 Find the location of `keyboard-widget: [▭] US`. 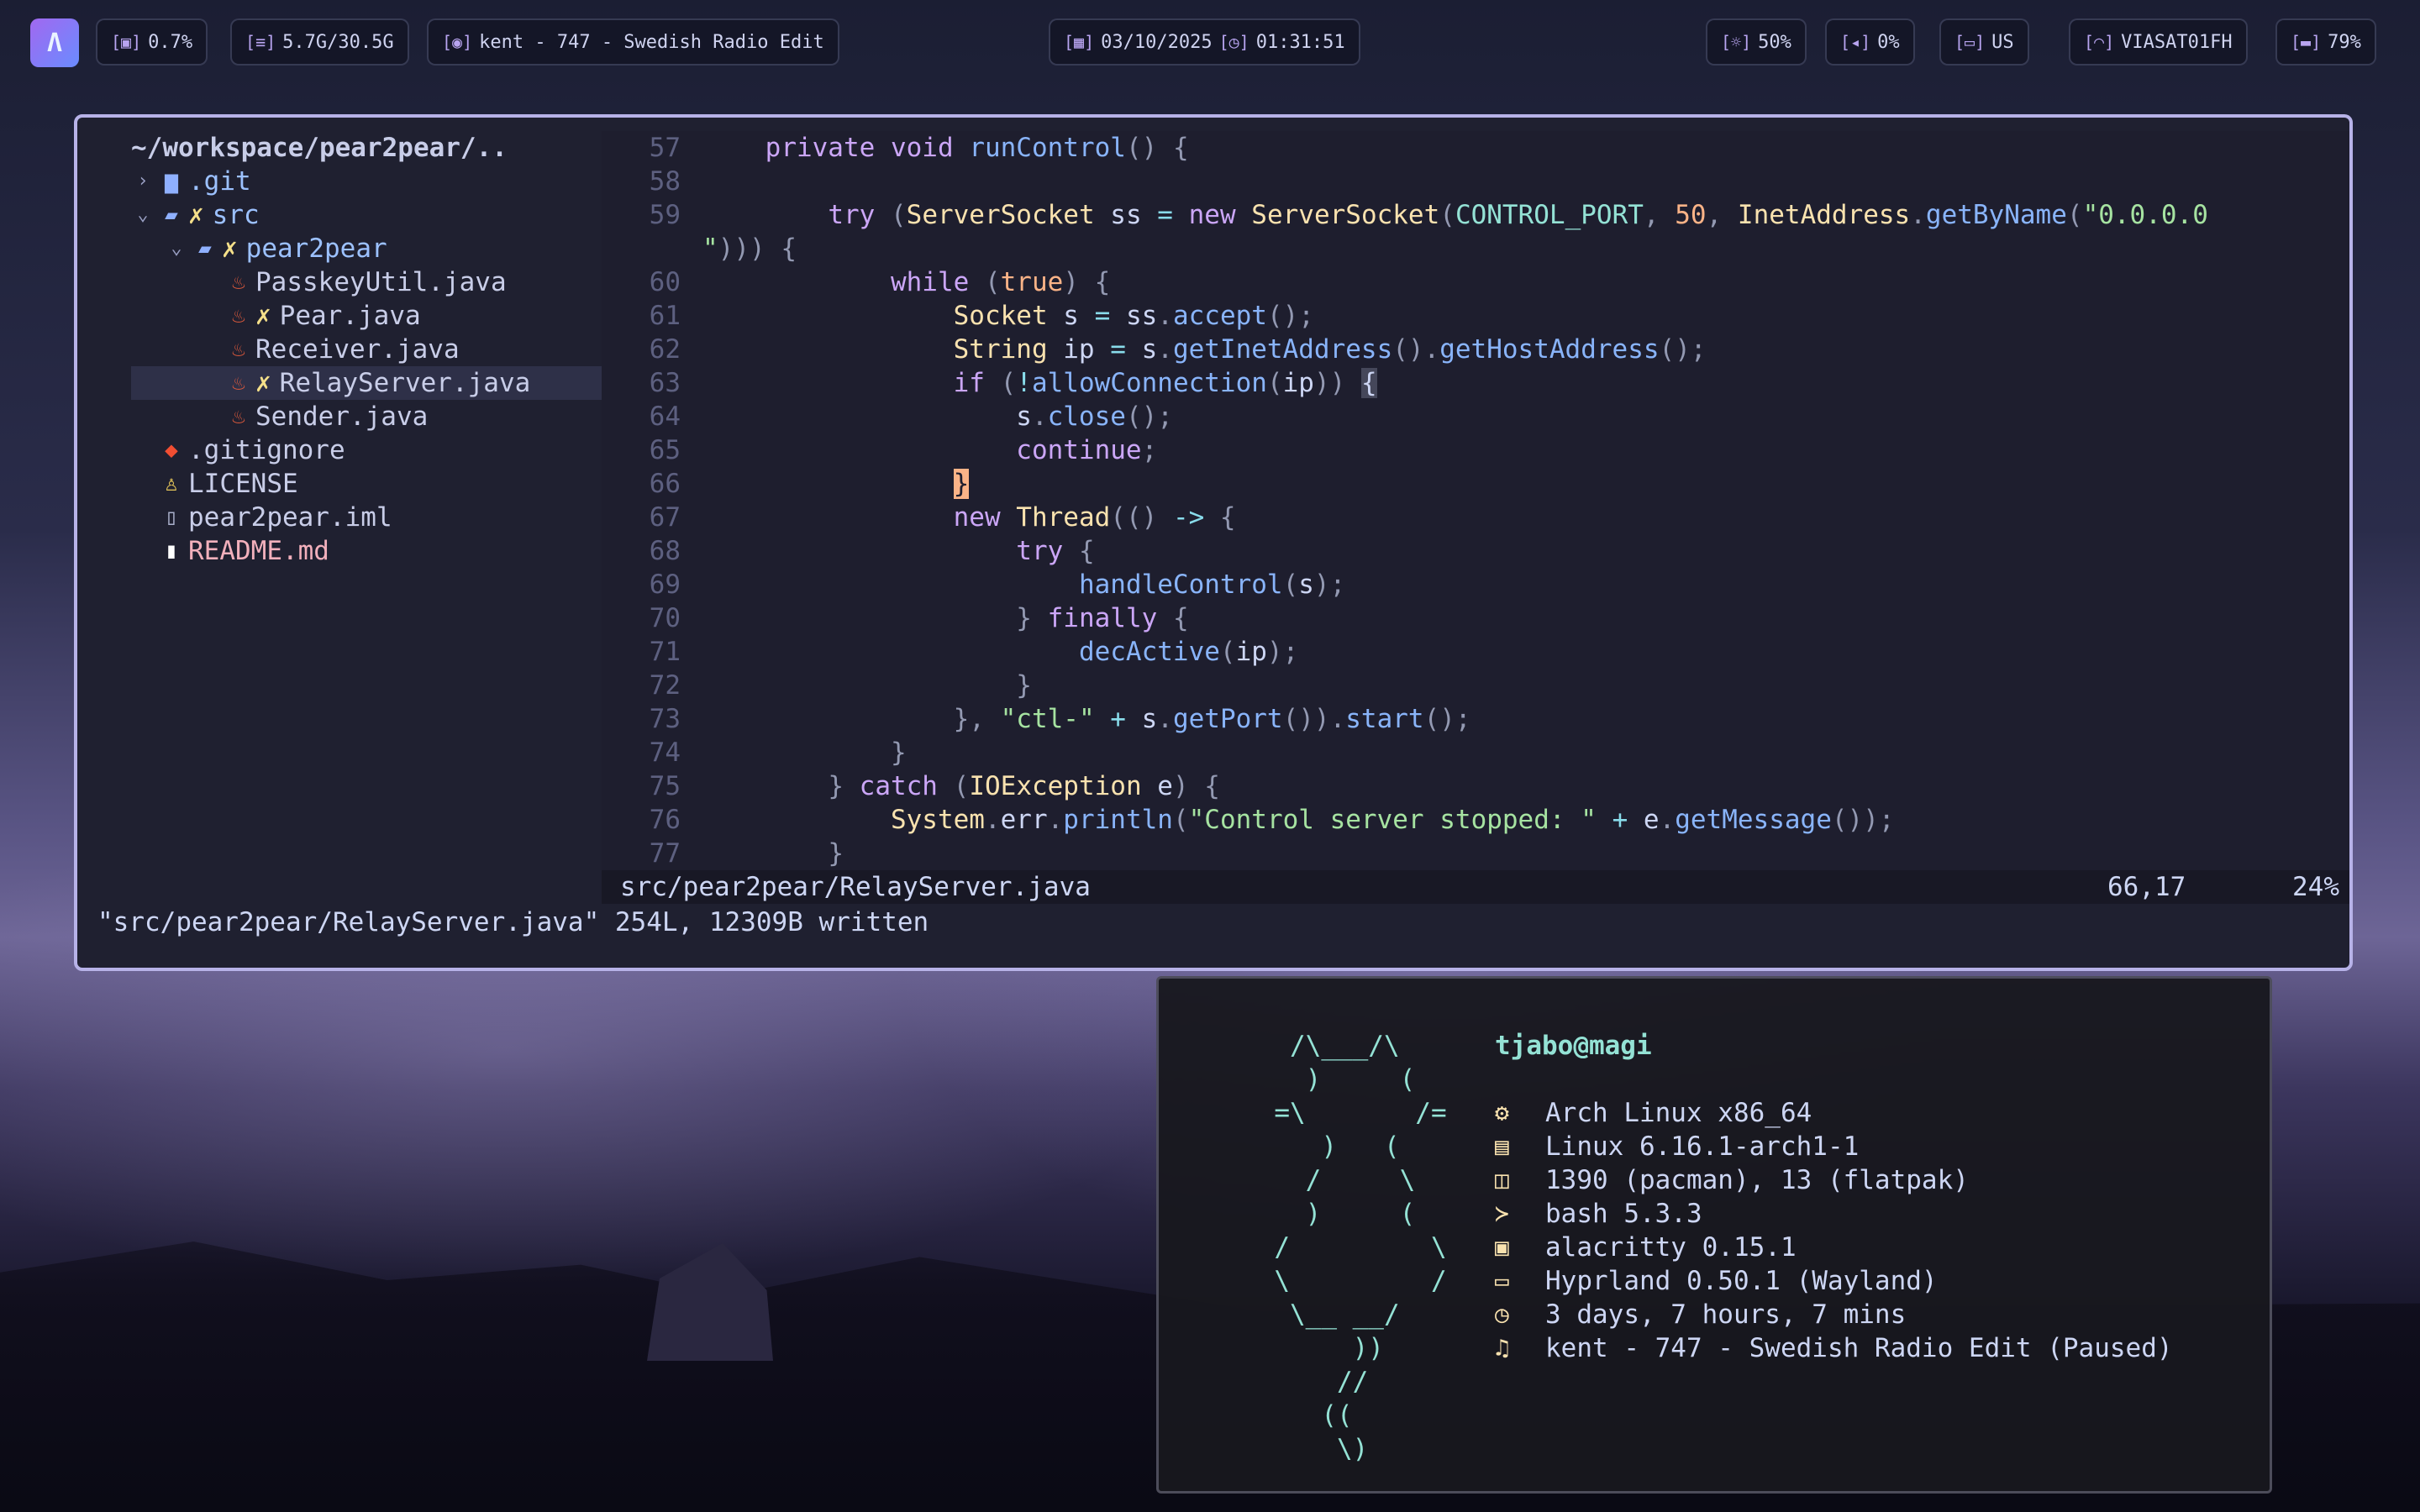

keyboard-widget: [▭] US is located at coordinates (1984, 42).